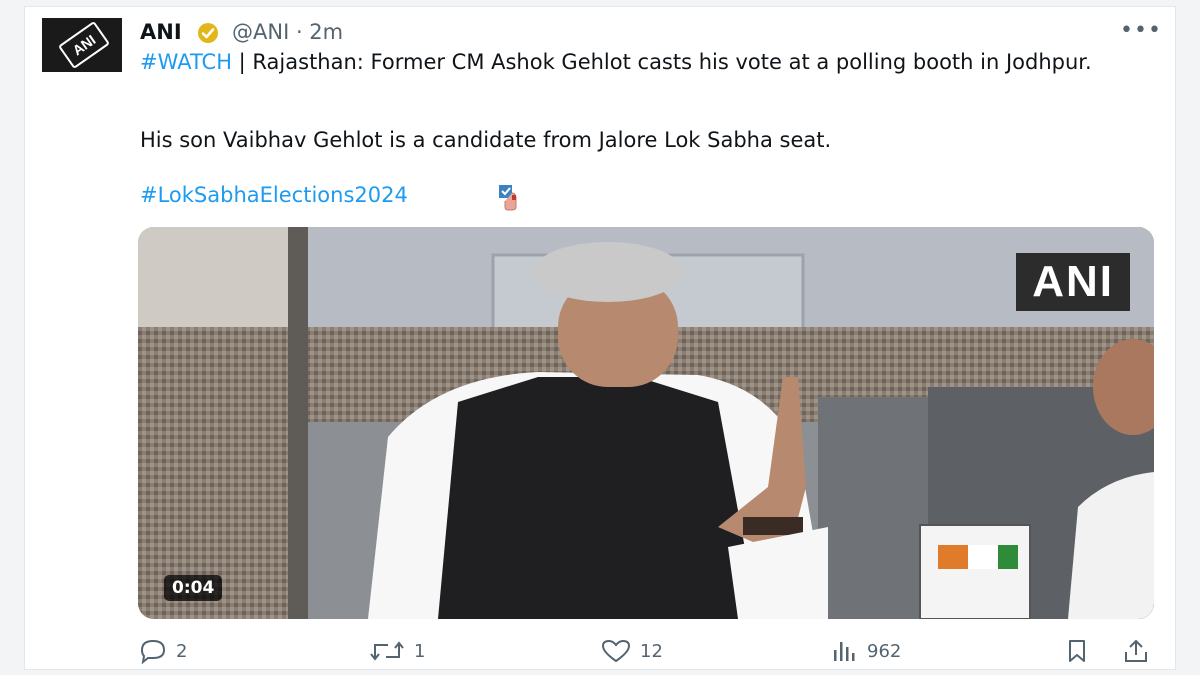 The image size is (1200, 675). Describe the element at coordinates (1141, 30) in the screenshot. I see `more-options-button: •••` at that location.